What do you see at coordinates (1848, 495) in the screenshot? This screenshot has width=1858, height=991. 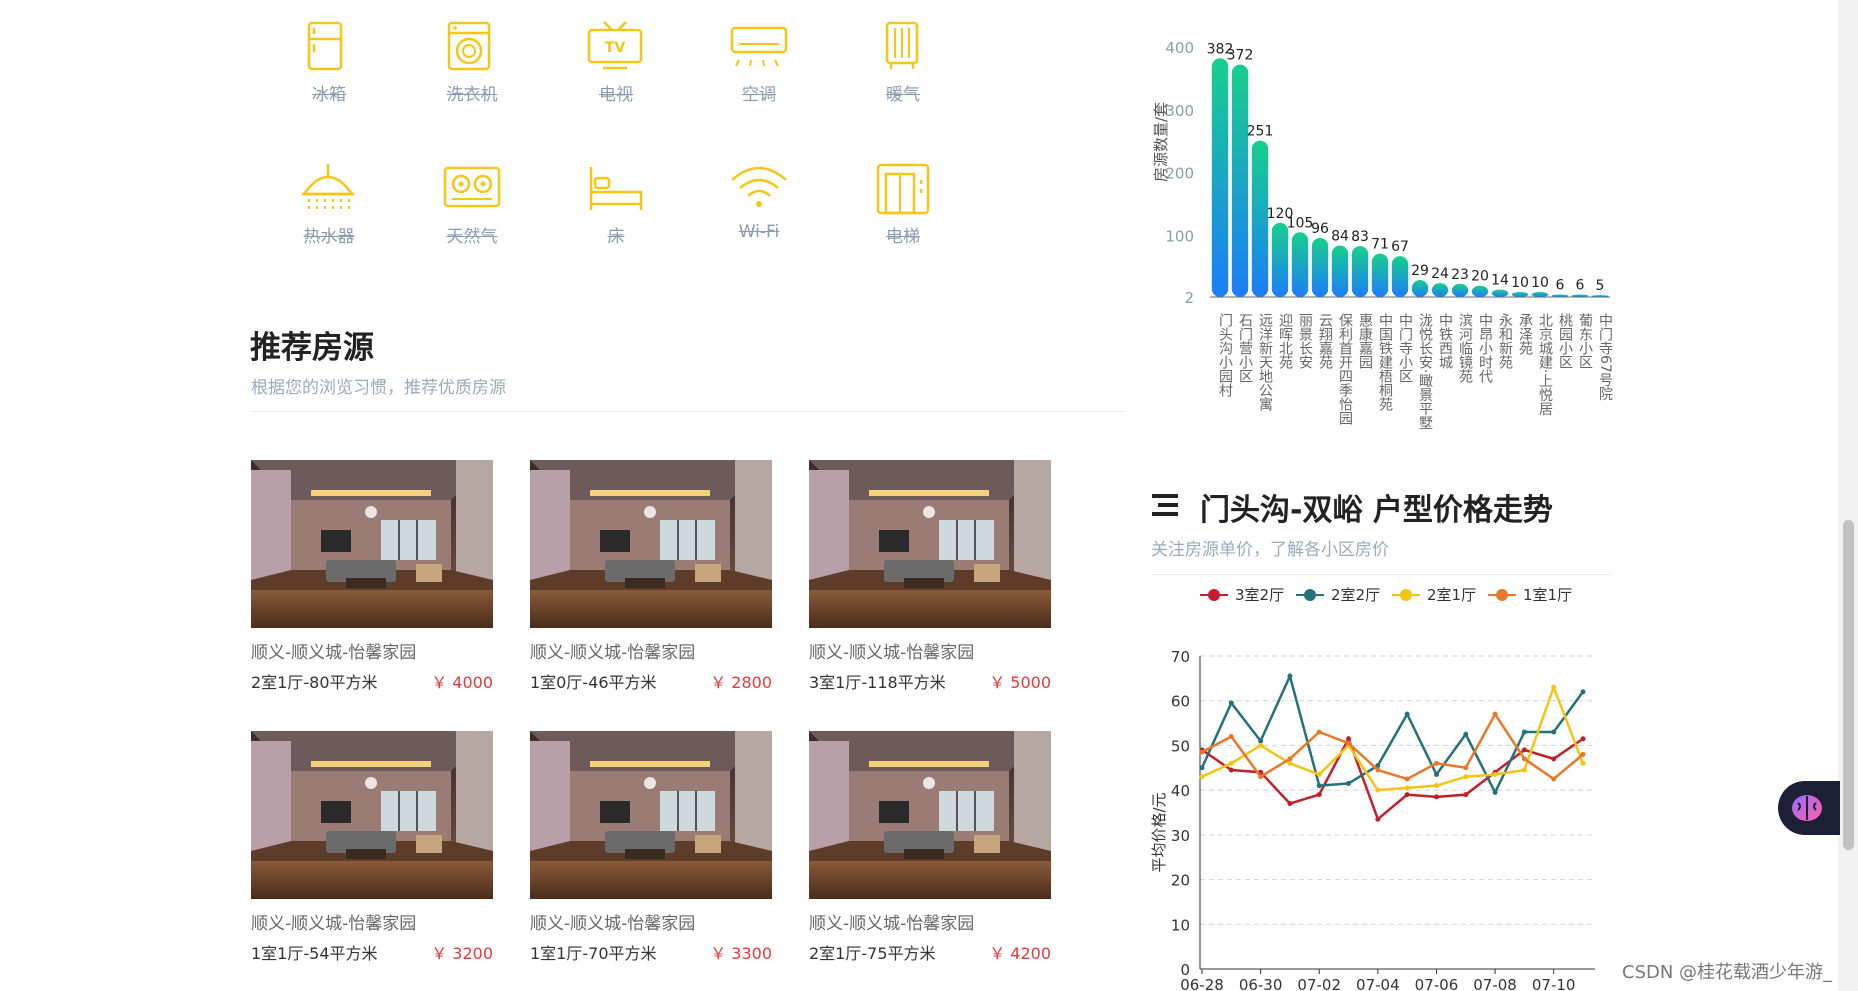 I see `scrollbar` at bounding box center [1848, 495].